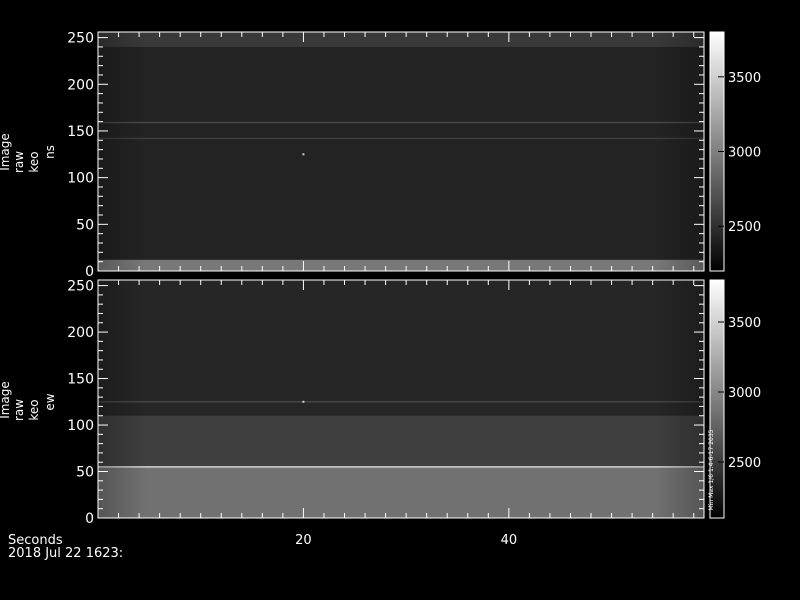  I want to click on ylabel-ew: Image raw keo ew, so click(28, 401).